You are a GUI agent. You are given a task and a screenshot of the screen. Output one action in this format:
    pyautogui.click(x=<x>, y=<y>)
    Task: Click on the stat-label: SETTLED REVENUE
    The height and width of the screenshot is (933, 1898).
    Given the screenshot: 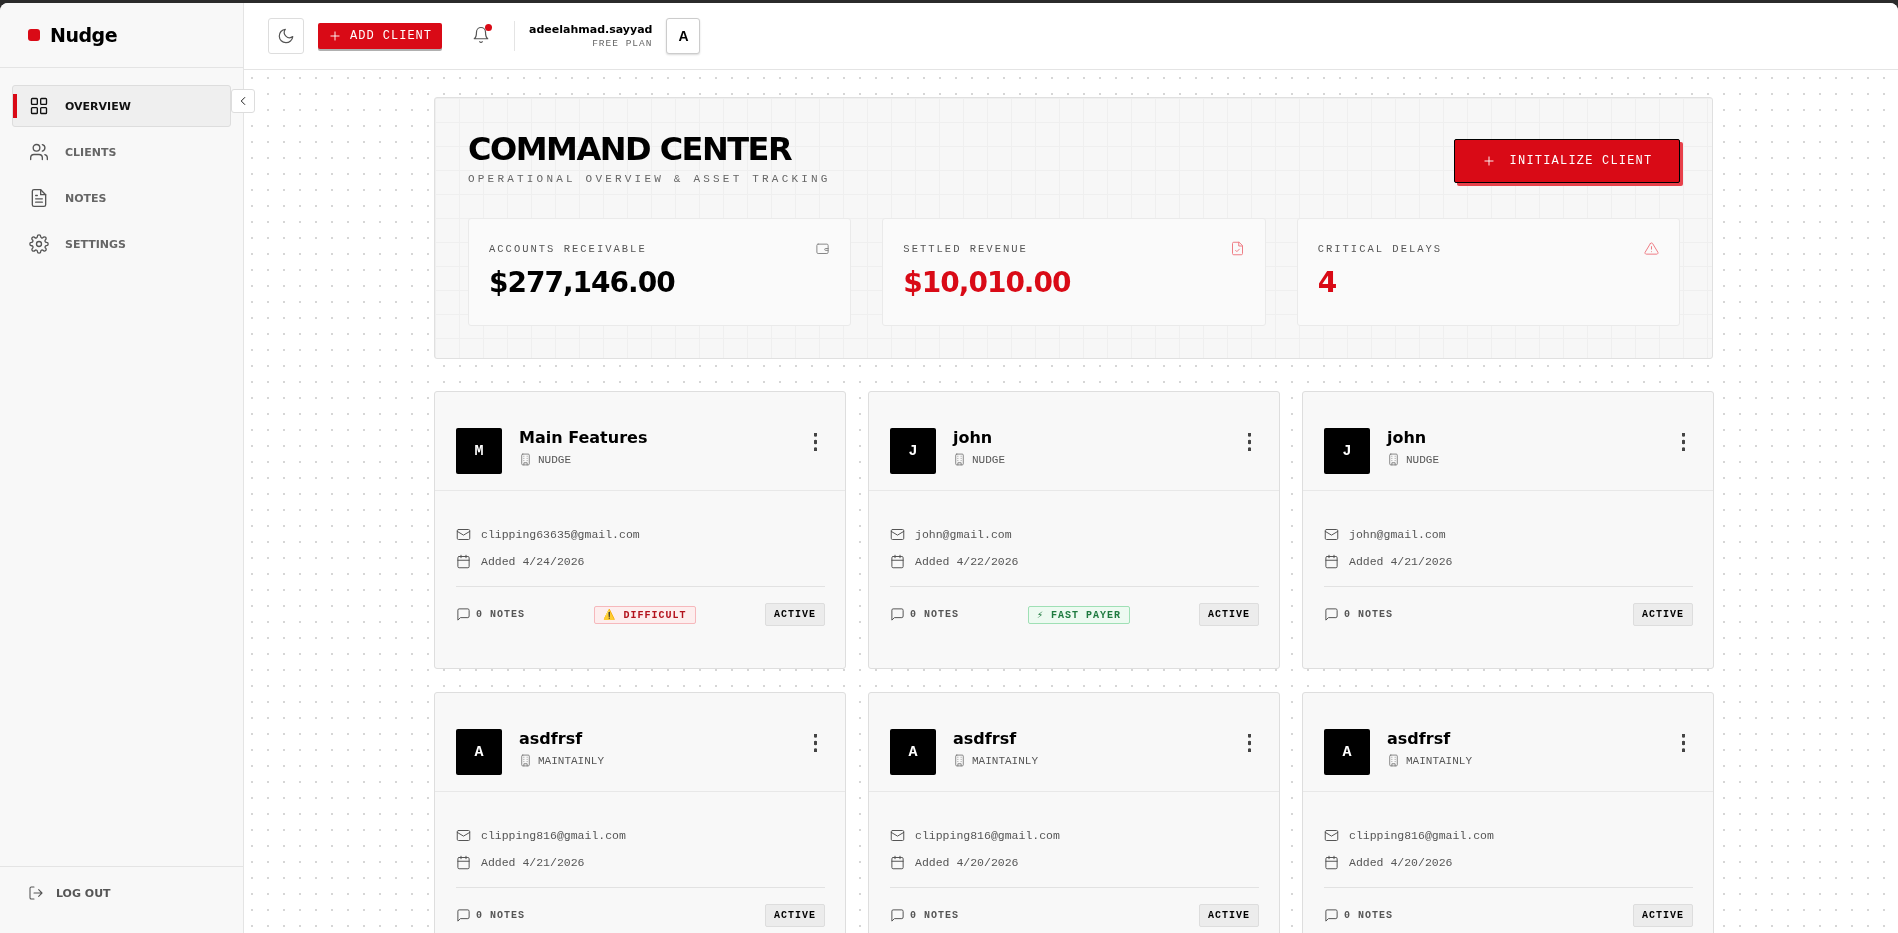 What is the action you would take?
    pyautogui.click(x=965, y=248)
    